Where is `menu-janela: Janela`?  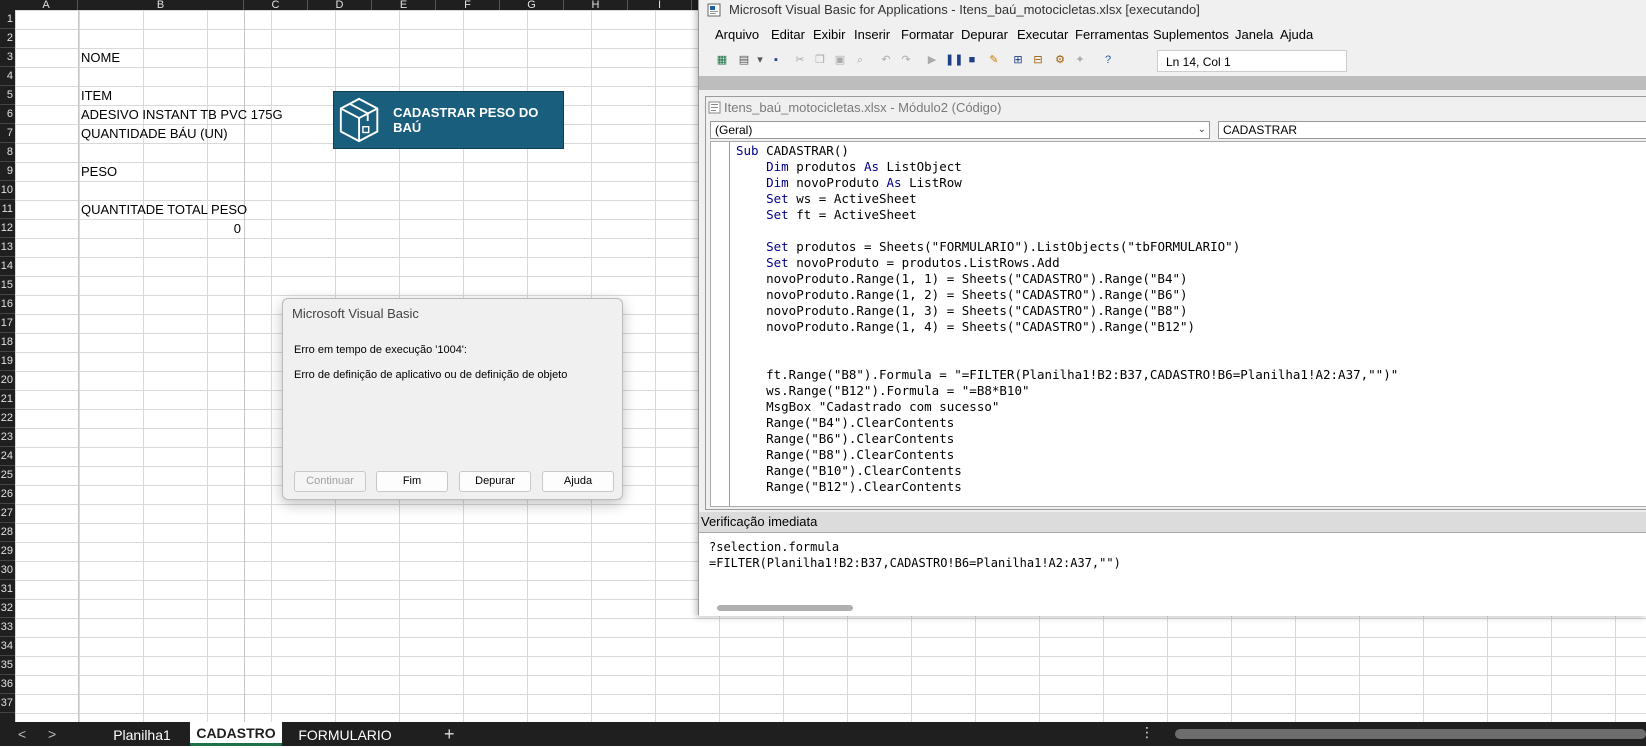 menu-janela: Janela is located at coordinates (1254, 35).